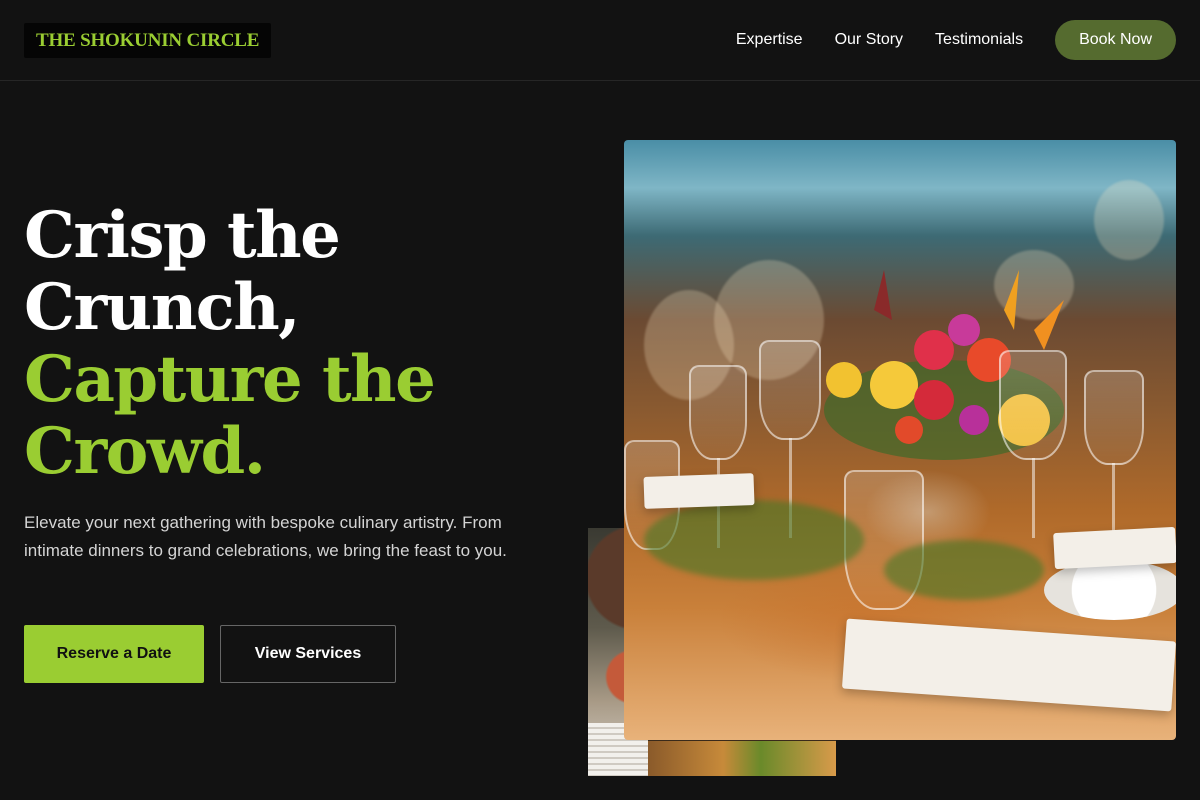  Describe the element at coordinates (162, 307) in the screenshot. I see `hero-title-line: Crunch,` at that location.